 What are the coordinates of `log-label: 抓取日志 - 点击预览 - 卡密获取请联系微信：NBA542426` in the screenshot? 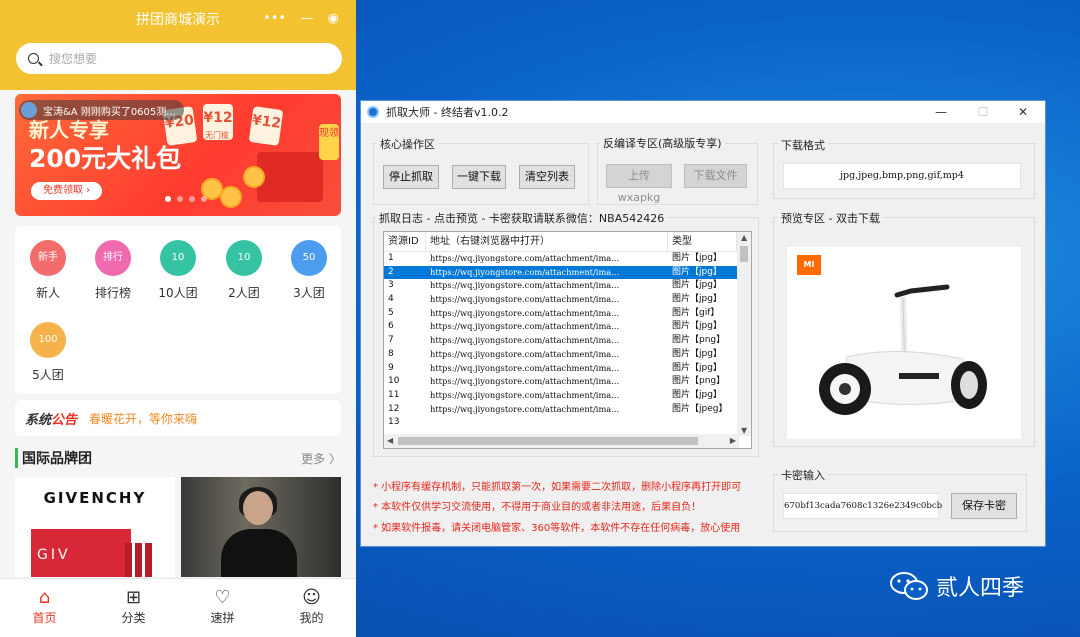 It's located at (522, 218).